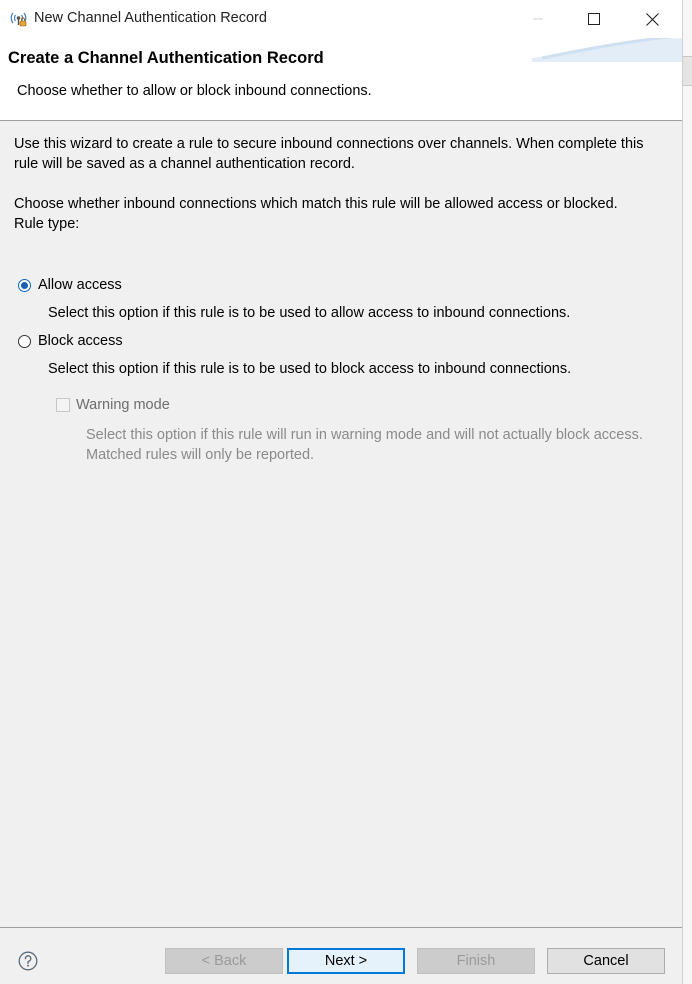 The width and height of the screenshot is (692, 984). I want to click on page-title: Create a Channel Authentication Record, so click(166, 58).